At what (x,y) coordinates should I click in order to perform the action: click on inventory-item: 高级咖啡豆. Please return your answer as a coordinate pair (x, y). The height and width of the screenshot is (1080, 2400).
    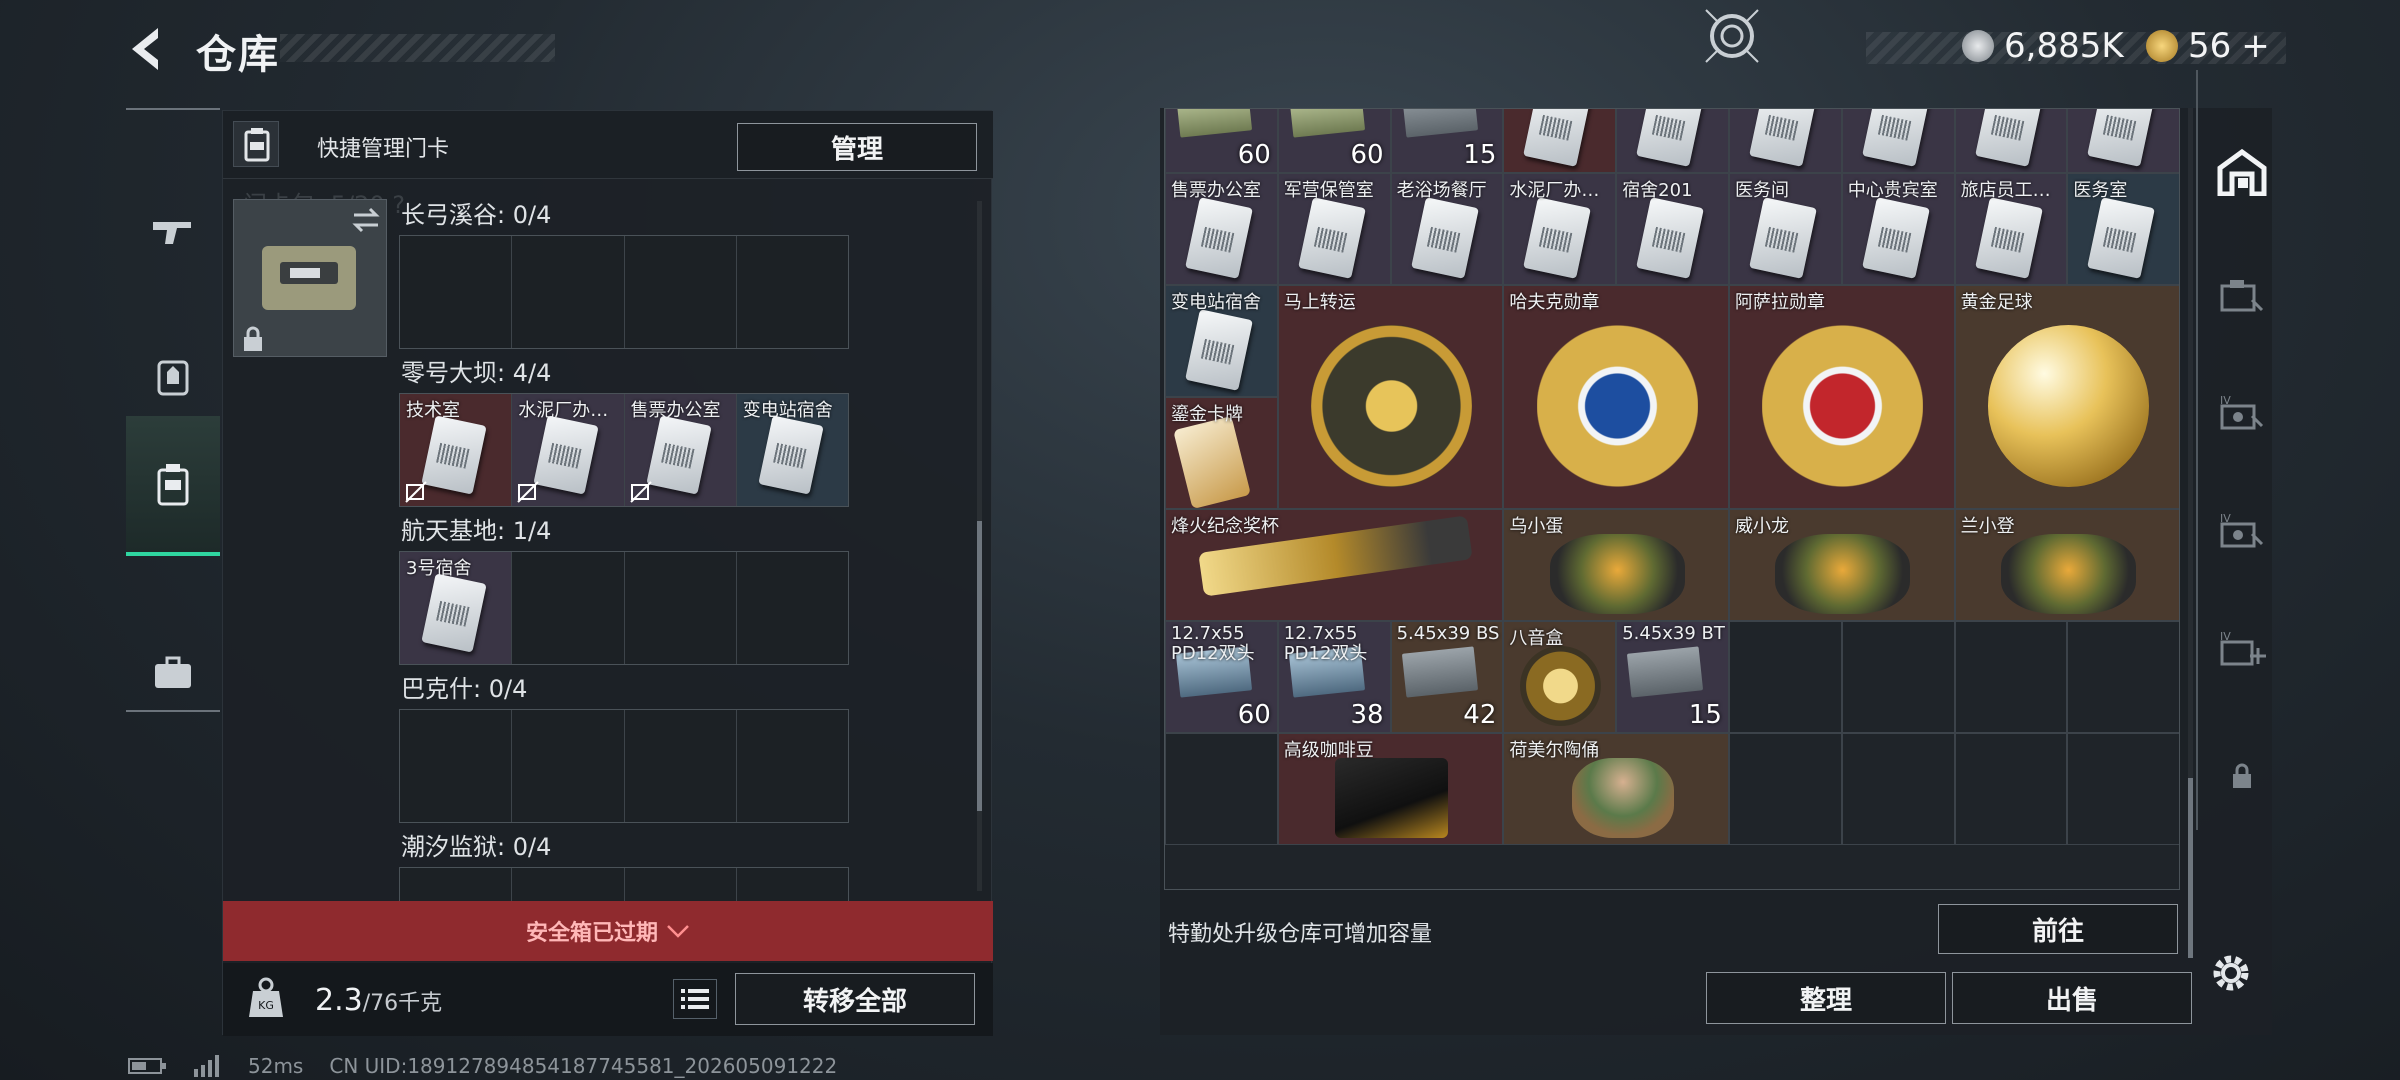
    Looking at the image, I should click on (1390, 789).